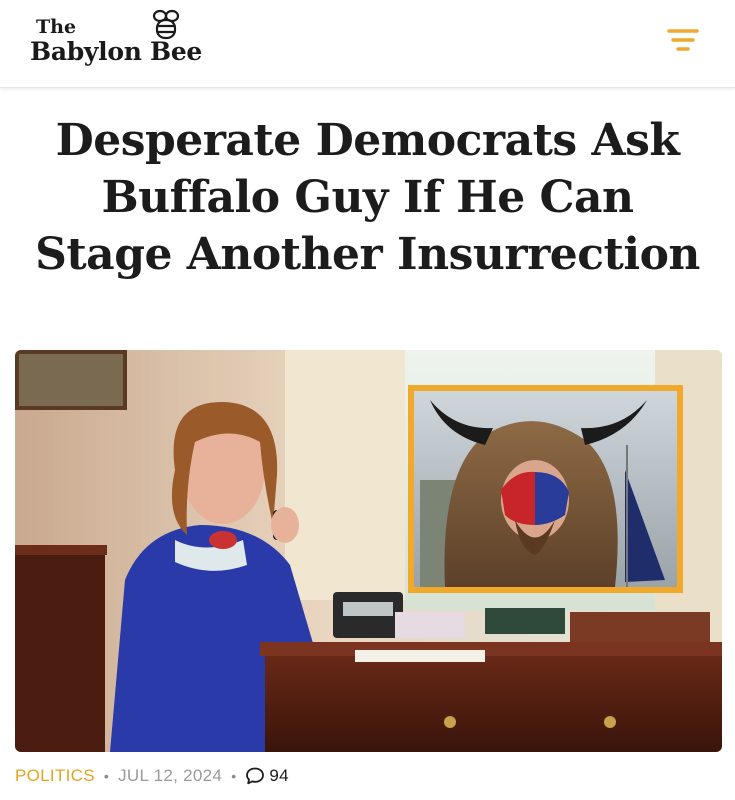 The image size is (735, 800). I want to click on menu-button, so click(683, 42).